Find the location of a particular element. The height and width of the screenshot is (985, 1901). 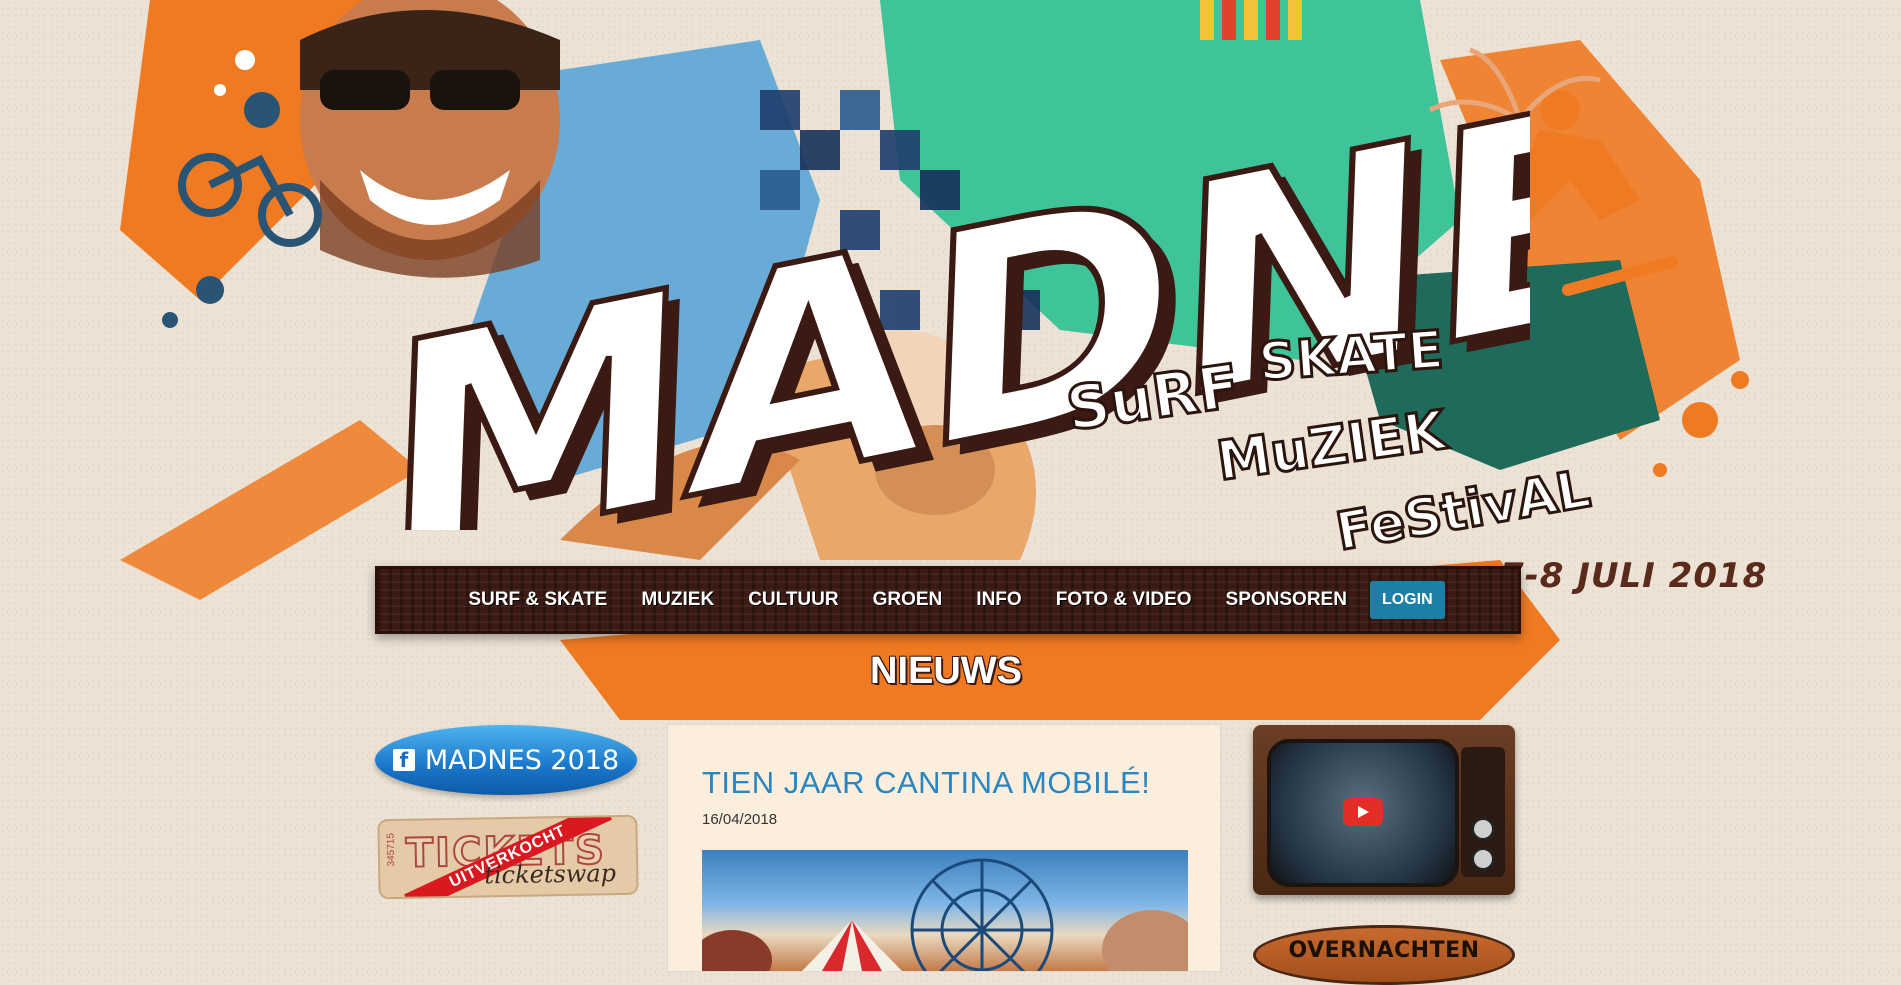

video-tv-widget is located at coordinates (1384, 810).